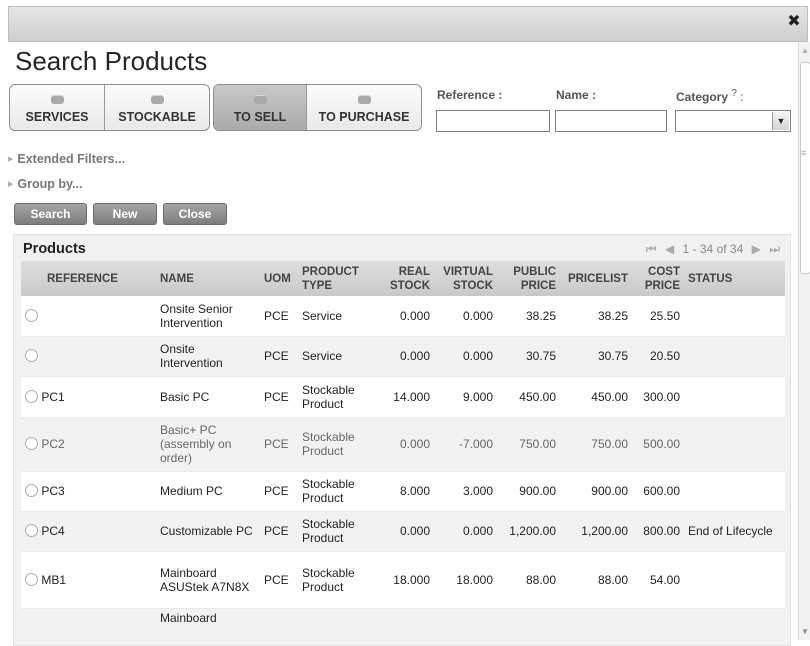 Image resolution: width=810 pixels, height=646 pixels. Describe the element at coordinates (111, 61) in the screenshot. I see `page-title: Search Products` at that location.